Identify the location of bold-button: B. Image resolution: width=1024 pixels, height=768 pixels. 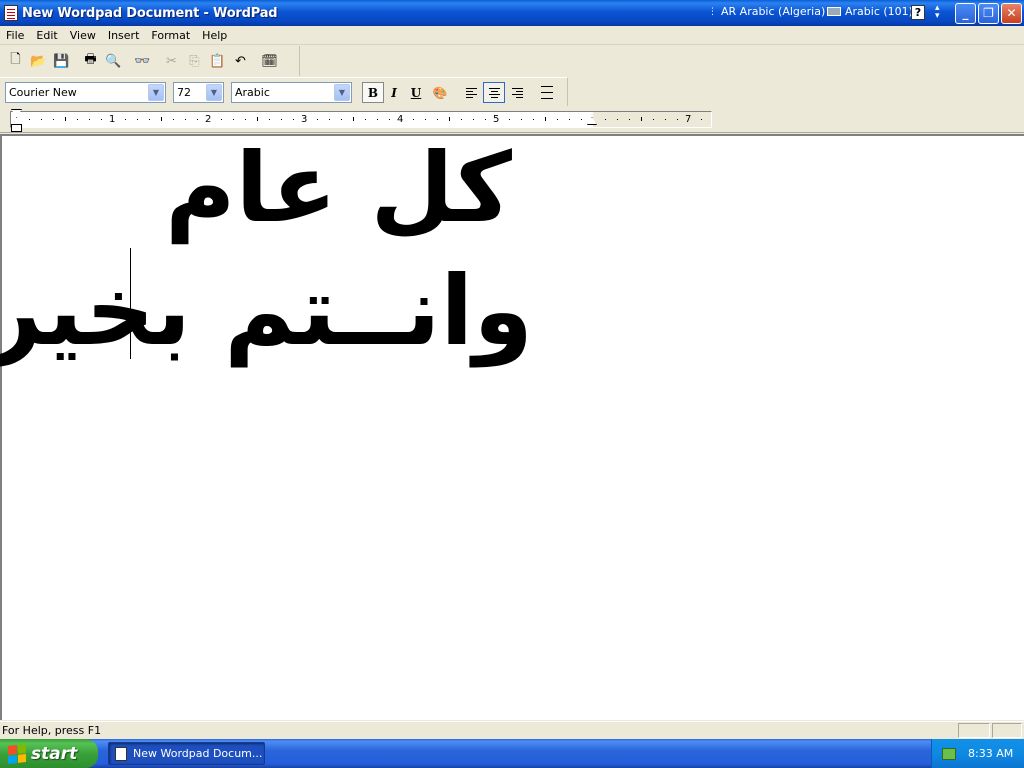
(373, 92).